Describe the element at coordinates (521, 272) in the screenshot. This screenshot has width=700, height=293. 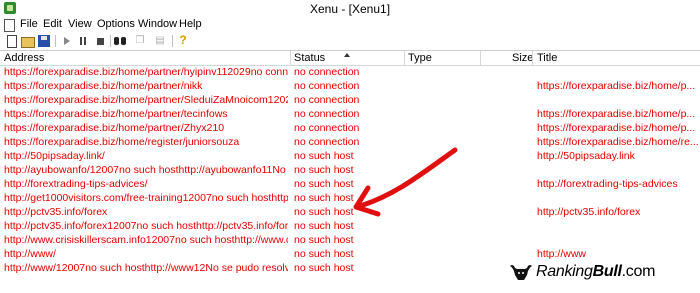
I see `bull-logo-icon` at that location.